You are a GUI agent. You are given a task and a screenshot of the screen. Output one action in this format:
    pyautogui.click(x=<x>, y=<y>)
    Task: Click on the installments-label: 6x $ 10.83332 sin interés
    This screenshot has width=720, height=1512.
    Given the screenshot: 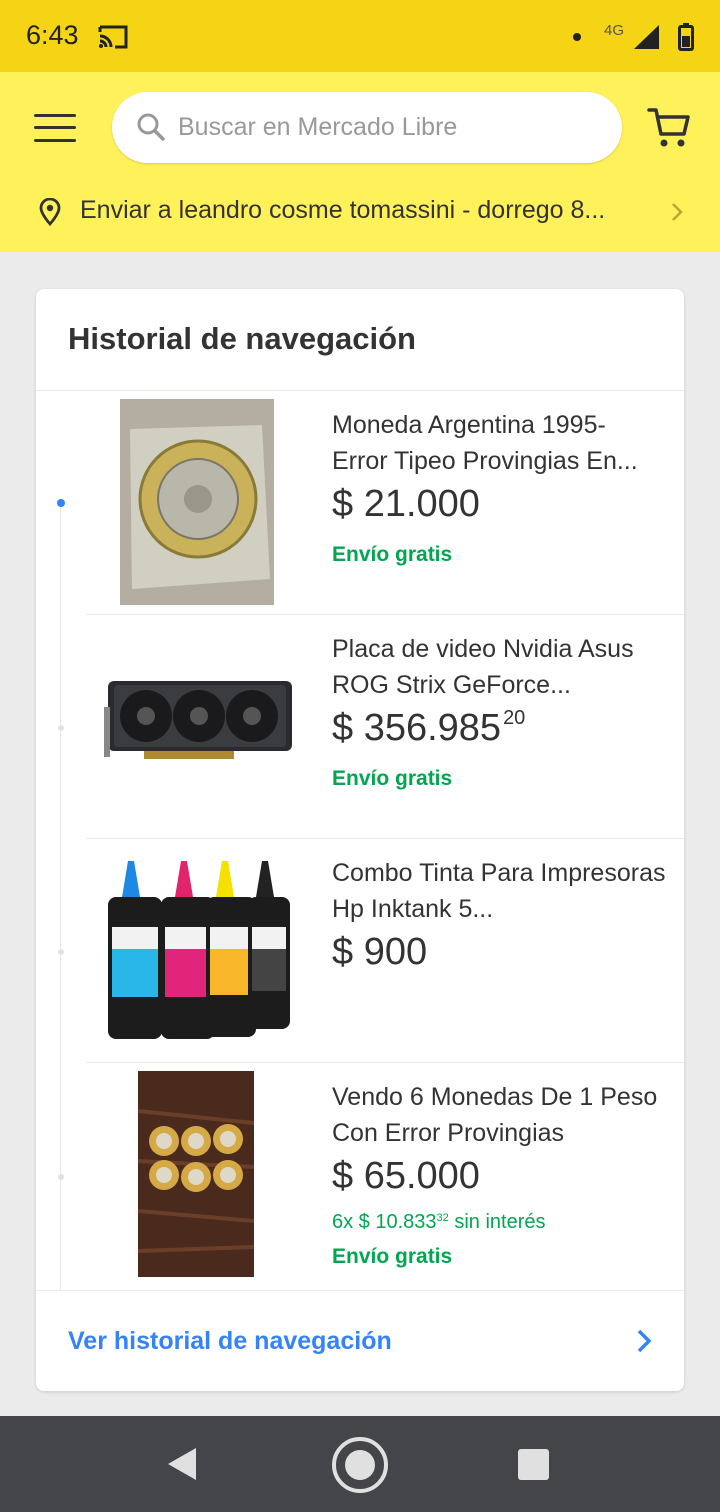 What is the action you would take?
    pyautogui.click(x=439, y=1222)
    